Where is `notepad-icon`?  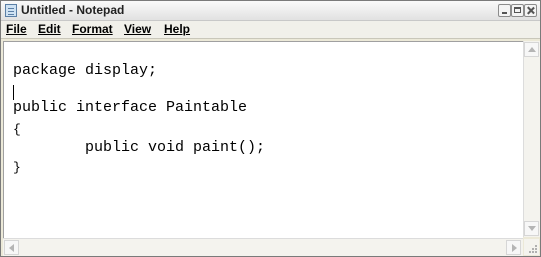 notepad-icon is located at coordinates (11, 10).